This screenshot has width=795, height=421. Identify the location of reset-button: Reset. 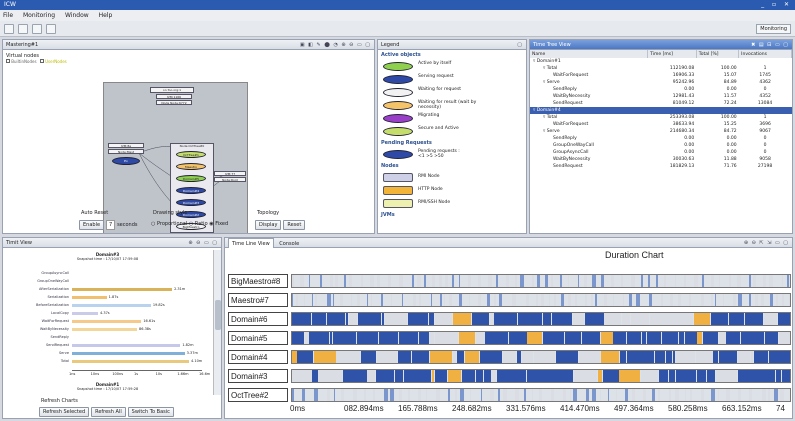
(294, 225).